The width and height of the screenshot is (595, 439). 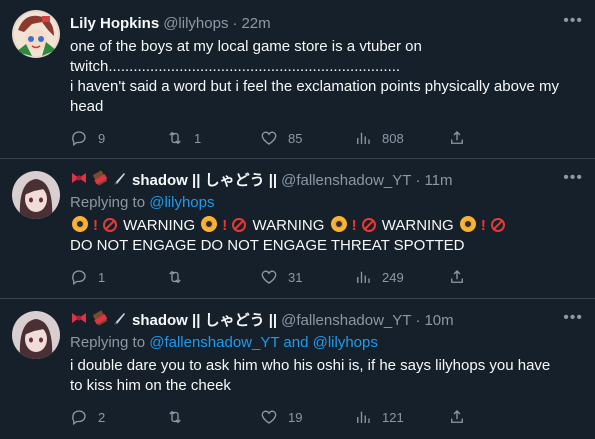 I want to click on reply-count: 1, so click(x=102, y=277).